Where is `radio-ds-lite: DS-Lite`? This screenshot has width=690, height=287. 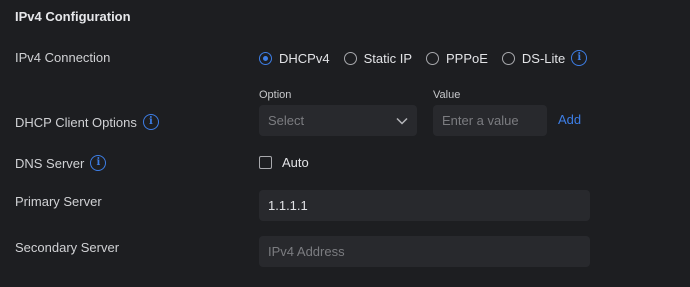
radio-ds-lite: DS-Lite is located at coordinates (533, 58).